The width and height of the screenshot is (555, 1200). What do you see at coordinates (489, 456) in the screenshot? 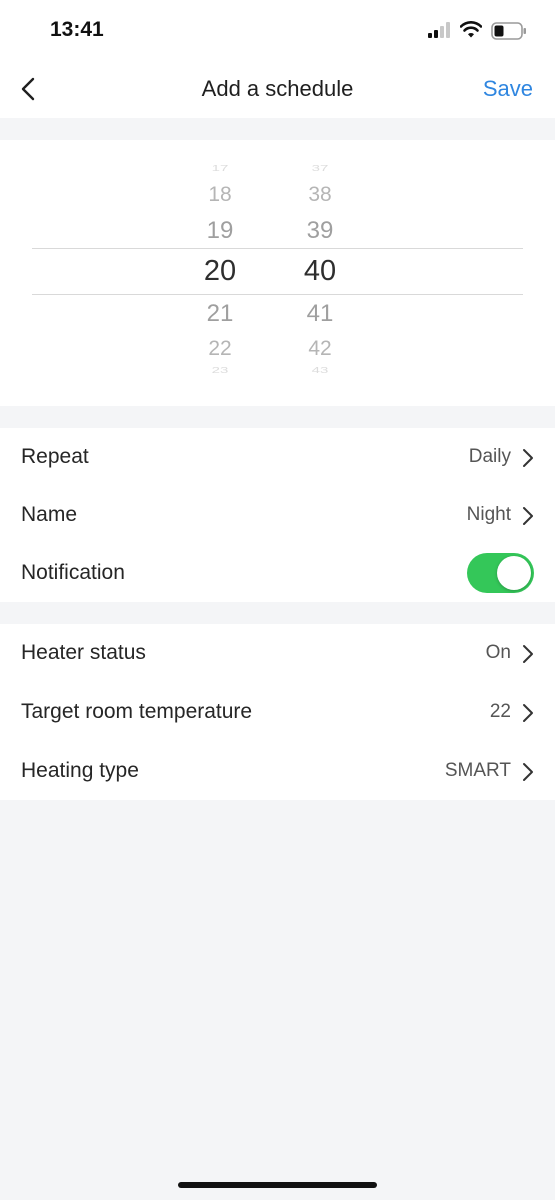
I see `repeat-value: Daily` at bounding box center [489, 456].